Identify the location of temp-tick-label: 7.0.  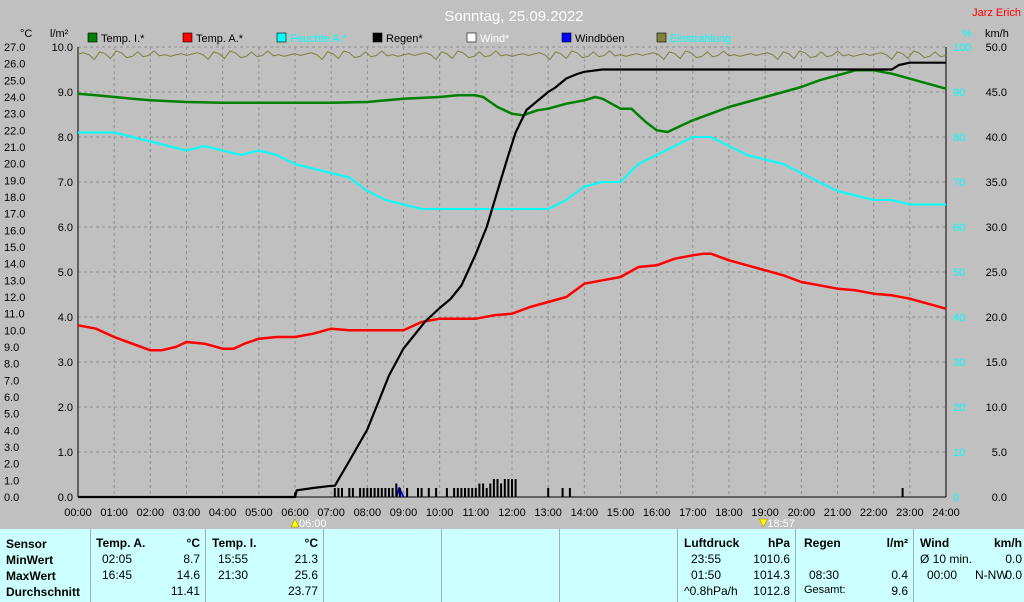
(11, 381).